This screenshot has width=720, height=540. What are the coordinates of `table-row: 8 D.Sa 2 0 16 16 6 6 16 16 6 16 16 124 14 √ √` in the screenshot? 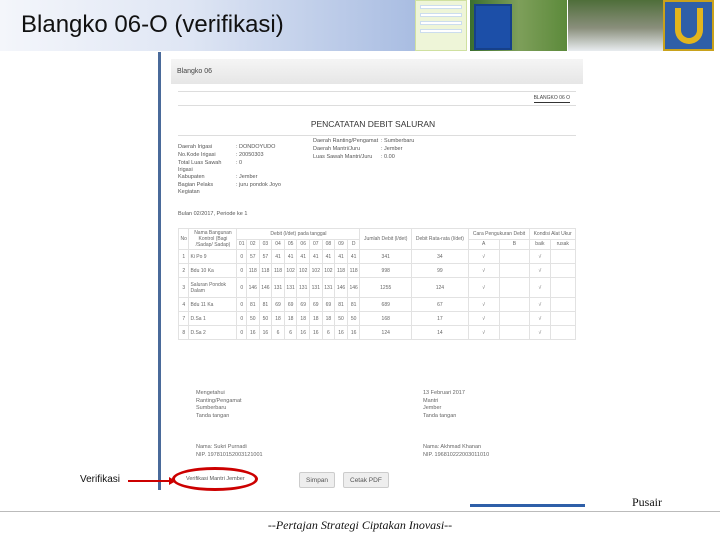 It's located at (377, 332).